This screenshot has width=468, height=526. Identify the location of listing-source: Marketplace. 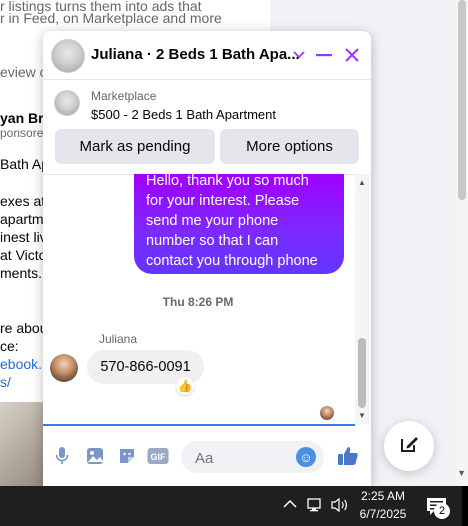
(124, 96).